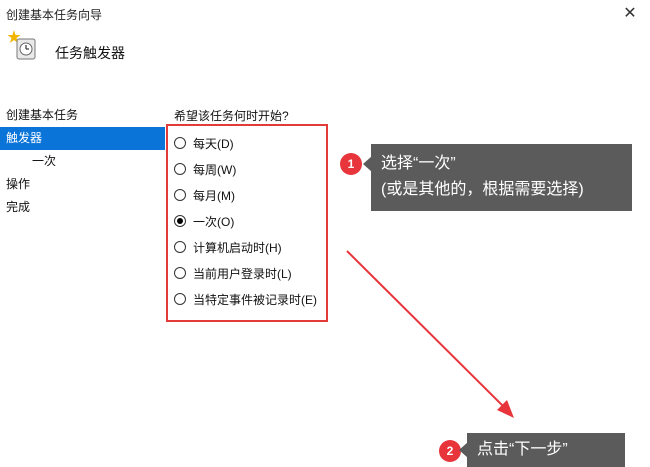 The height and width of the screenshot is (467, 650). I want to click on sidebar-item-finish: 完成, so click(82, 207).